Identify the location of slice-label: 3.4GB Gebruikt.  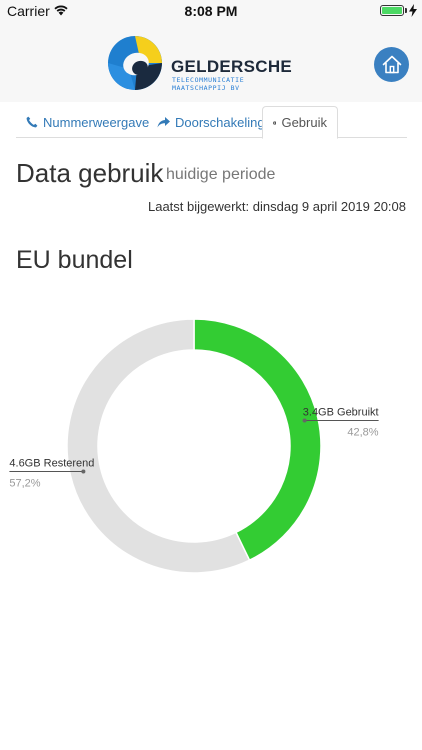
(341, 413).